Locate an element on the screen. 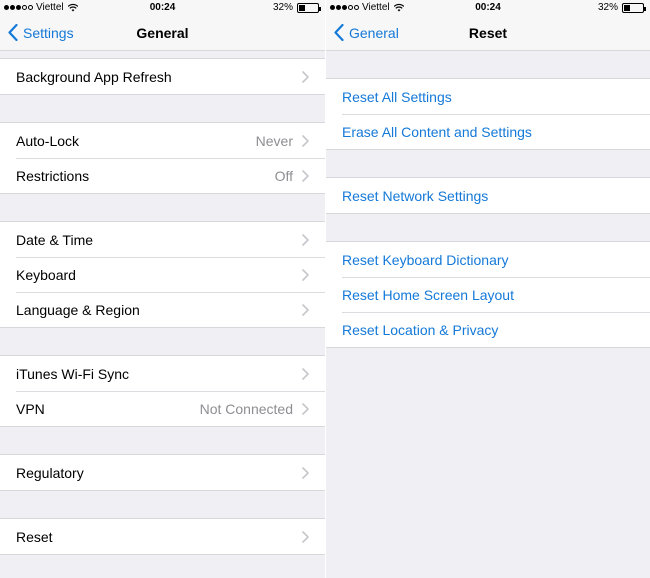 Image resolution: width=650 pixels, height=578 pixels. back-button-general: General is located at coordinates (366, 32).